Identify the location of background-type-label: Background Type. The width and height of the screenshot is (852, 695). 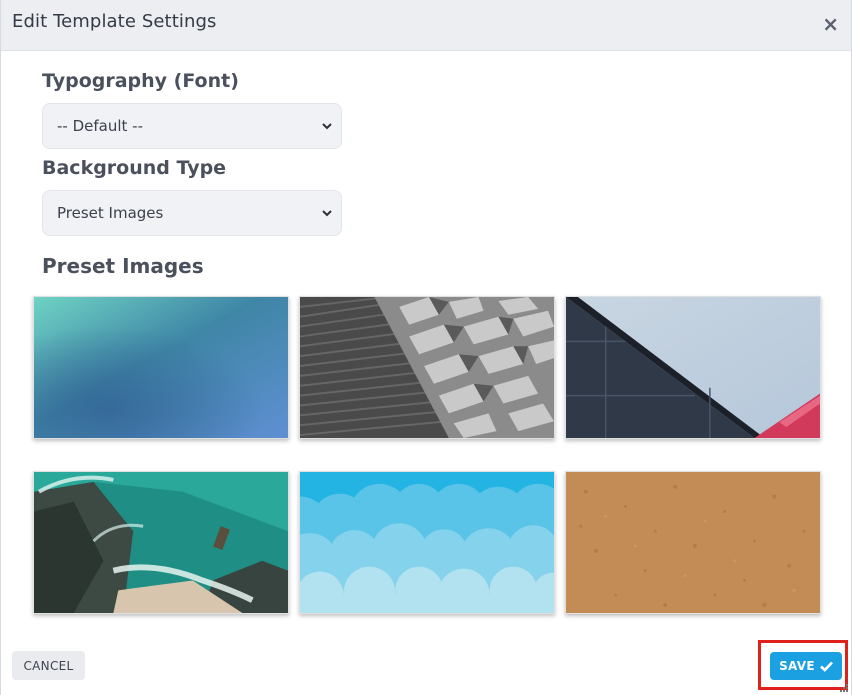
(134, 168).